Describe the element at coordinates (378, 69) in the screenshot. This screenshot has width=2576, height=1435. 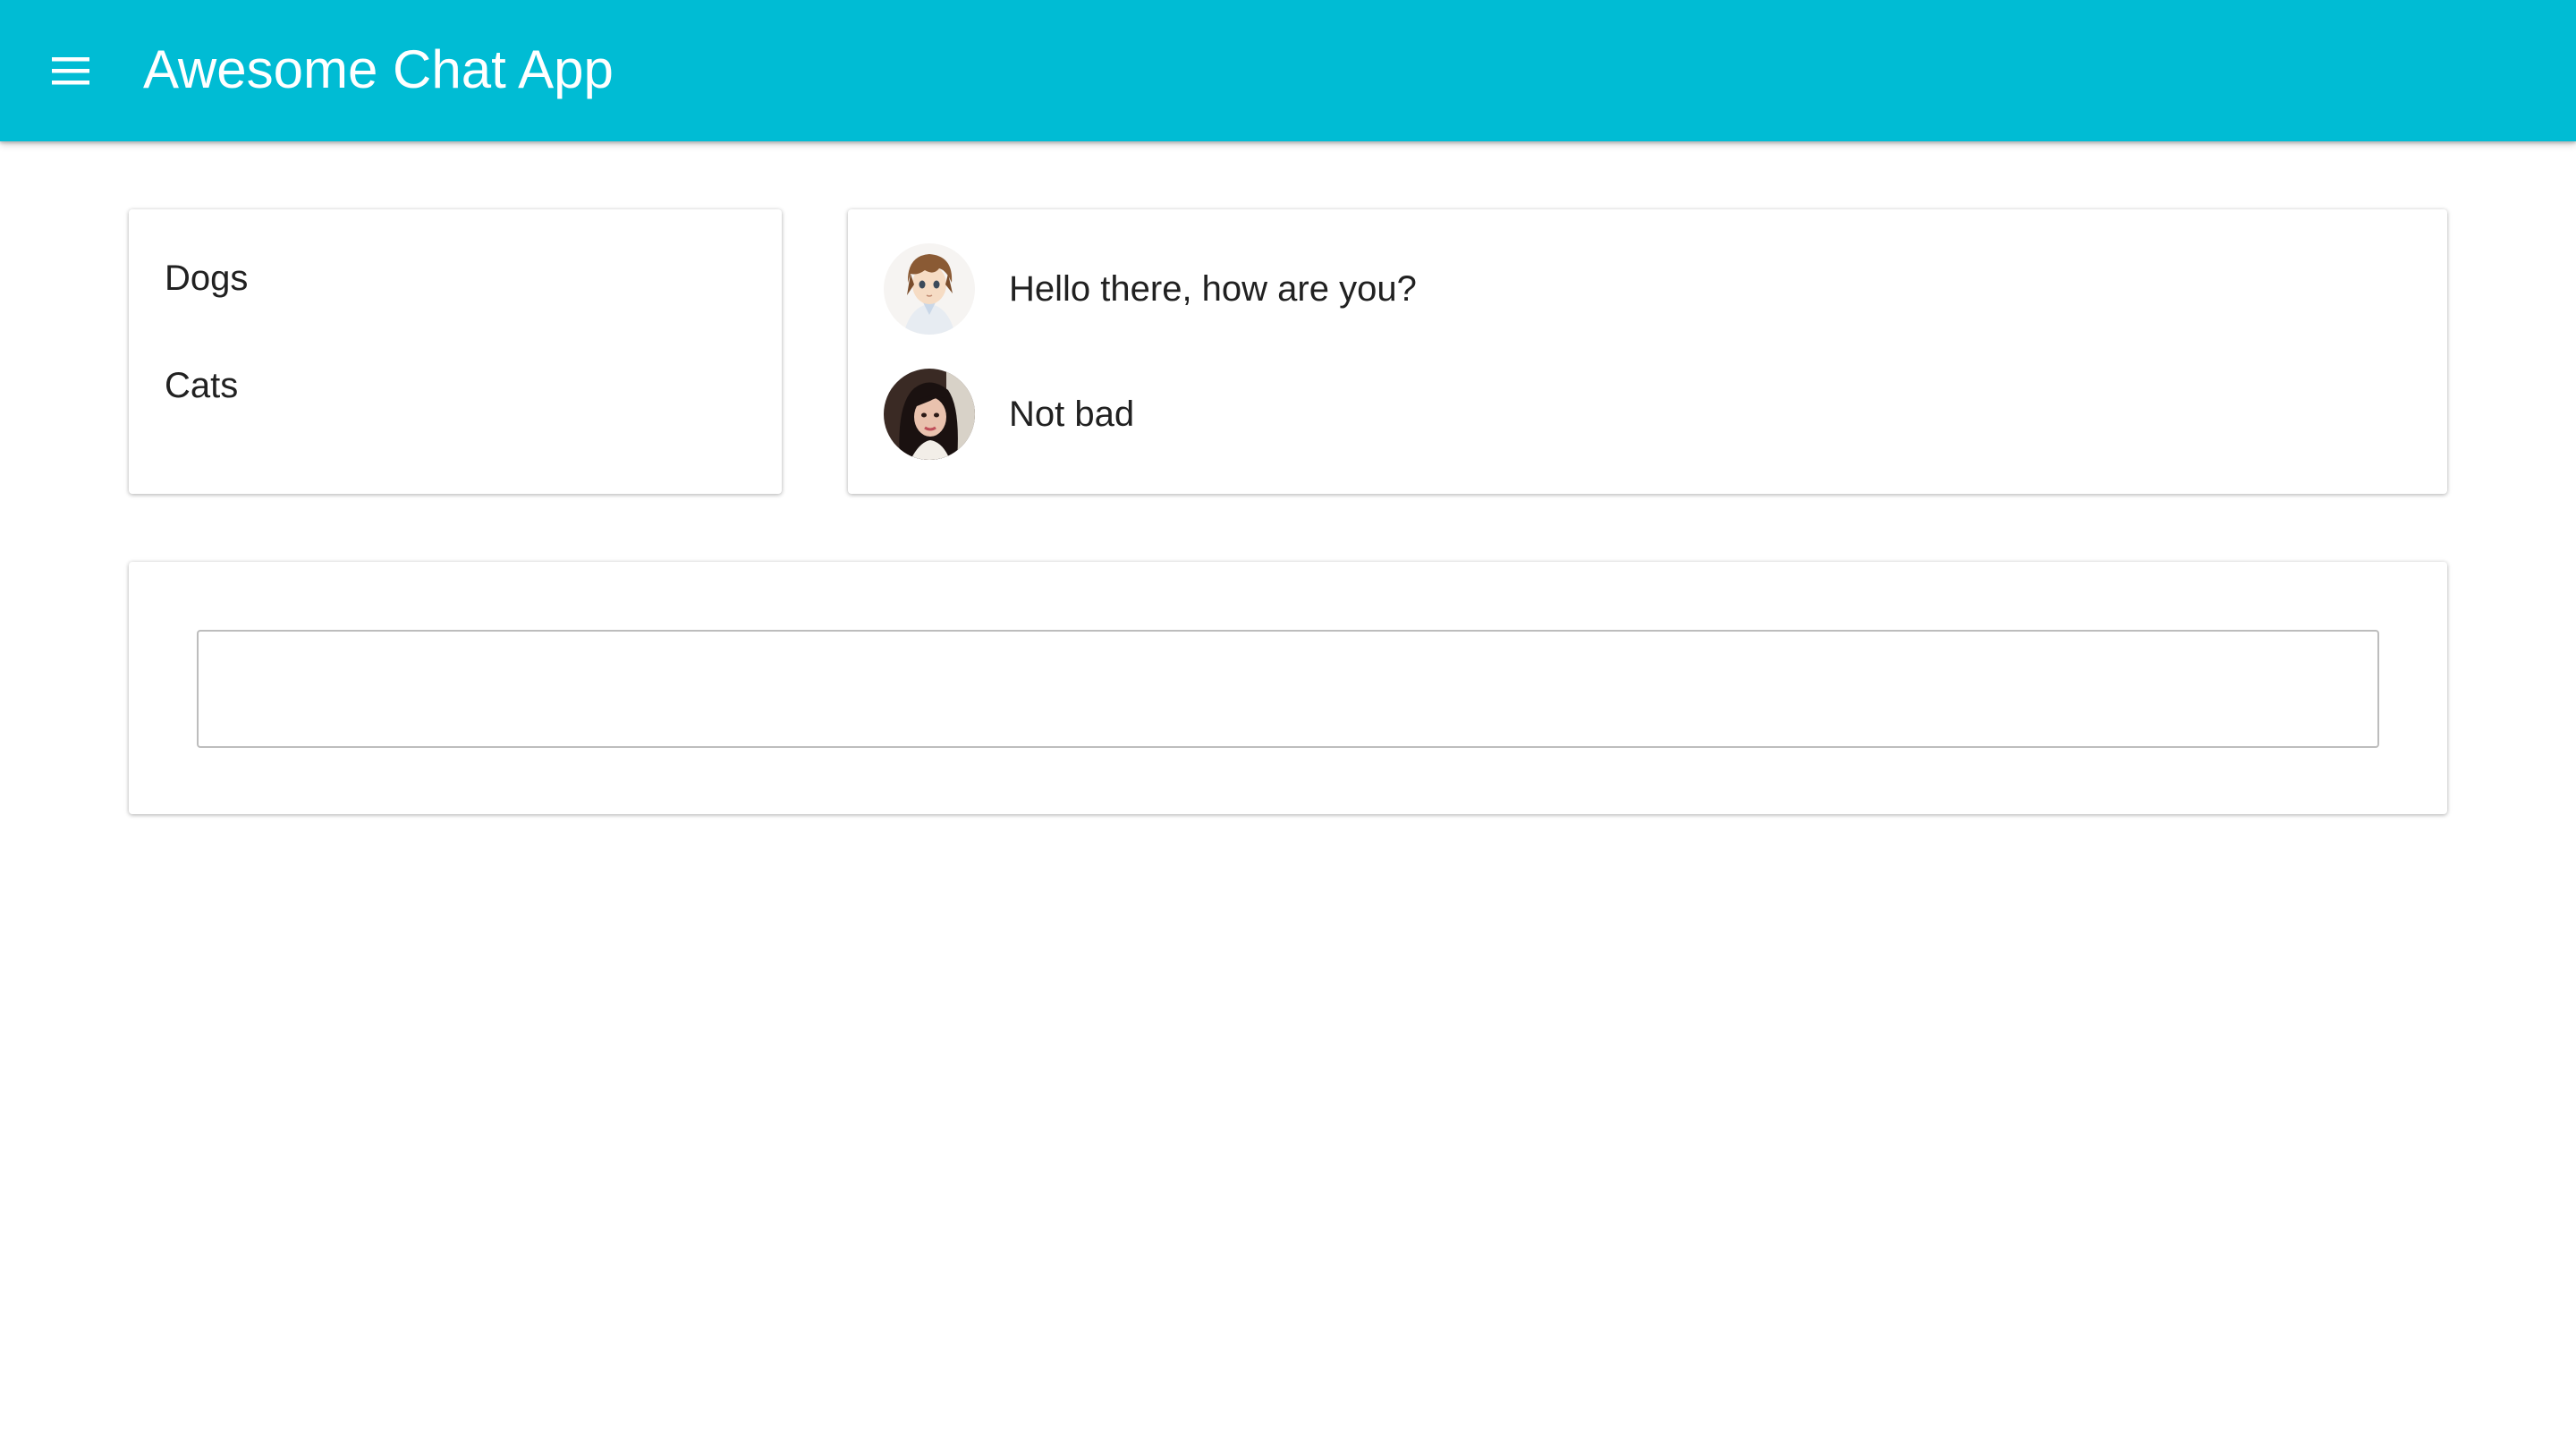
I see `app-title: Awesome Chat App` at that location.